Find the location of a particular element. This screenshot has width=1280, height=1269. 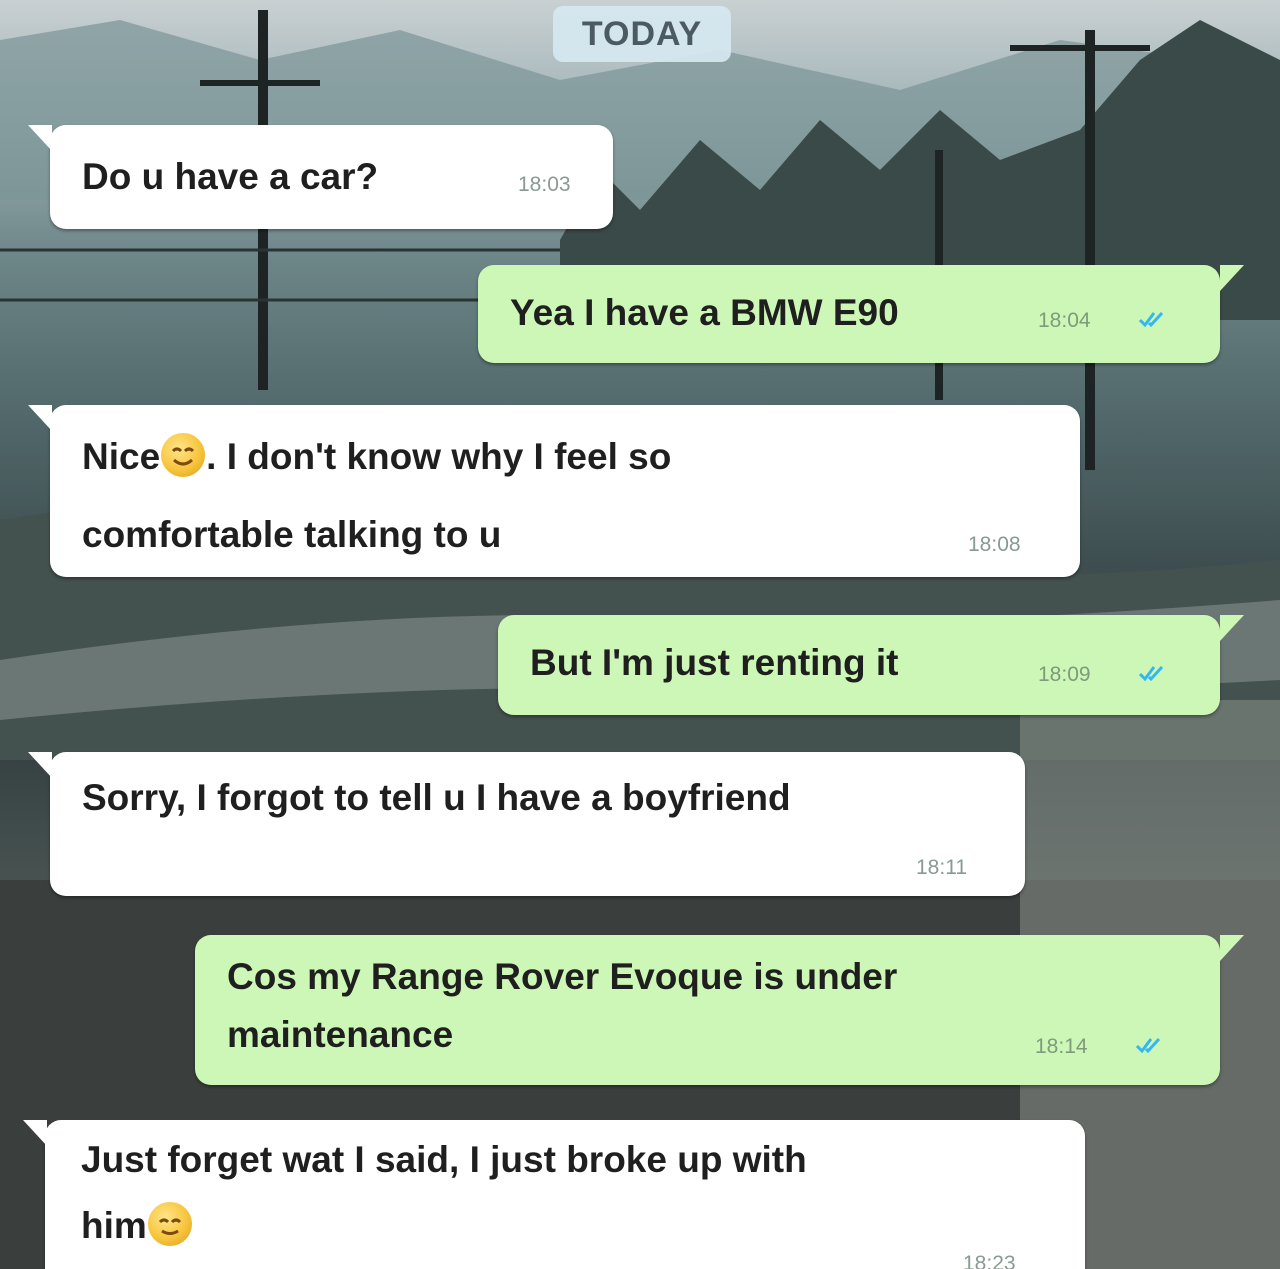

message-time: 18:11 is located at coordinates (941, 867).